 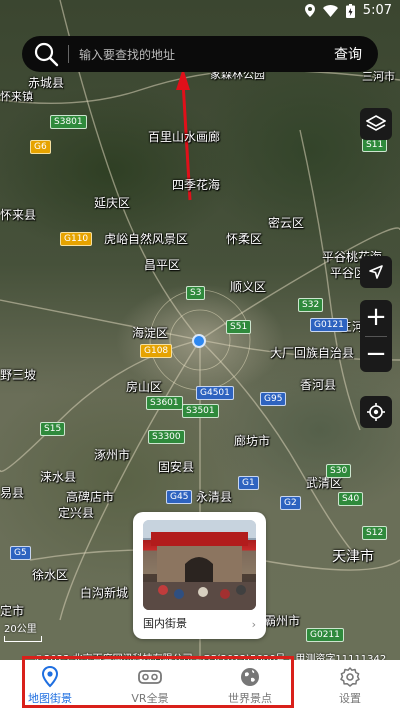 I want to click on map-pin-icon, so click(x=50, y=677).